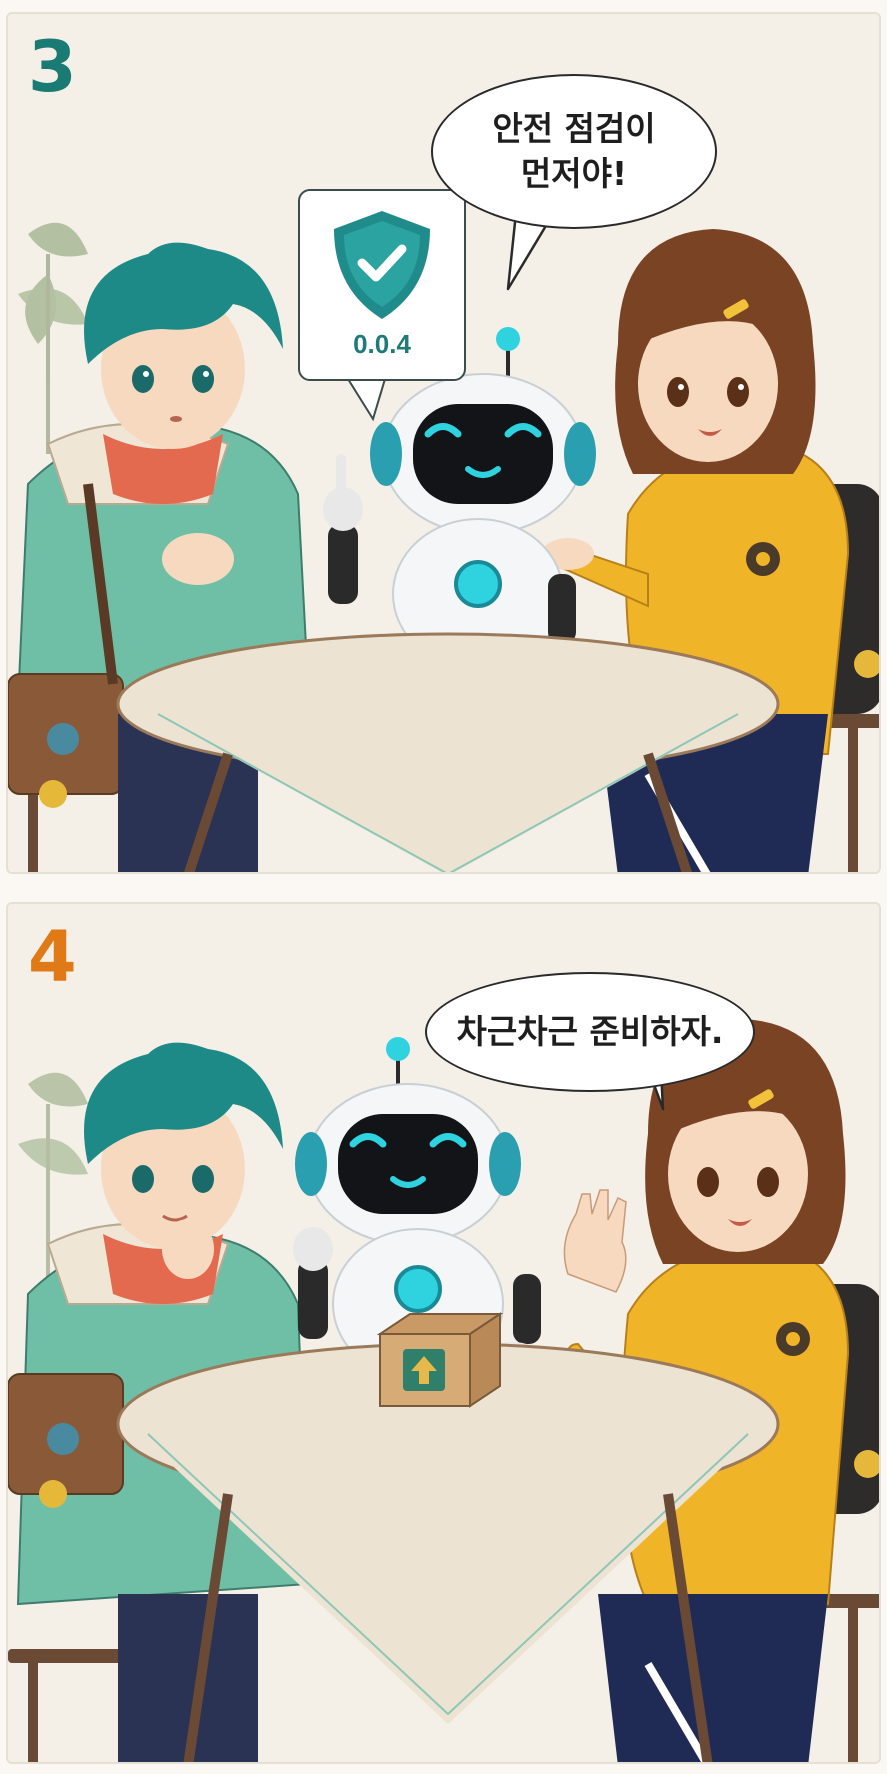 This screenshot has width=887, height=1774. I want to click on version-badge: 0.0.4, so click(382, 285).